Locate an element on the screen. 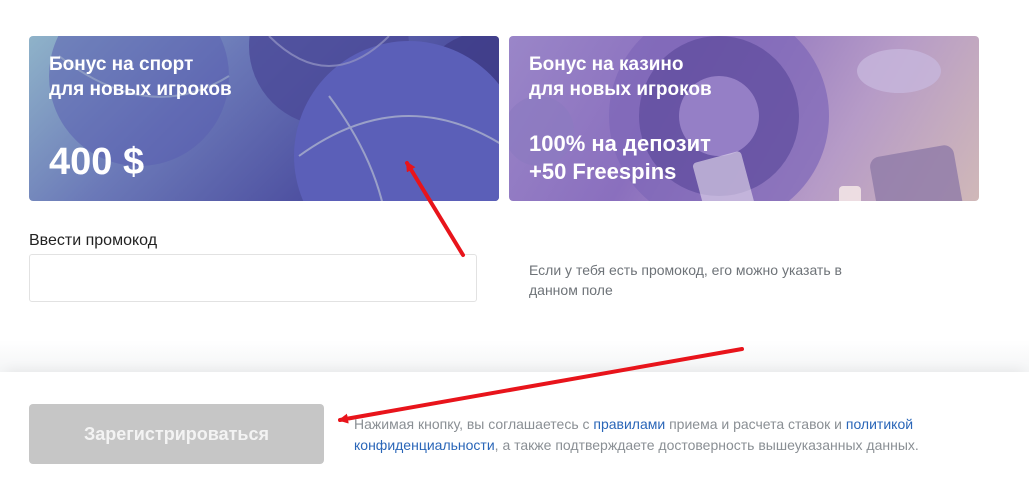 The height and width of the screenshot is (490, 1029). register-button: Зарегистрироваться is located at coordinates (176, 434).